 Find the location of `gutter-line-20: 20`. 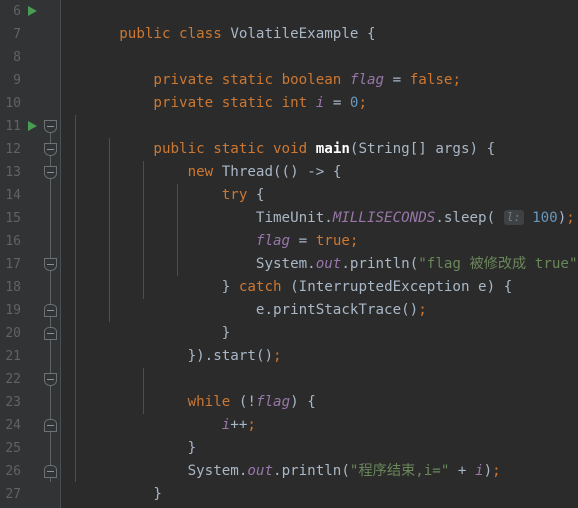

gutter-line-20: 20 is located at coordinates (30, 333).